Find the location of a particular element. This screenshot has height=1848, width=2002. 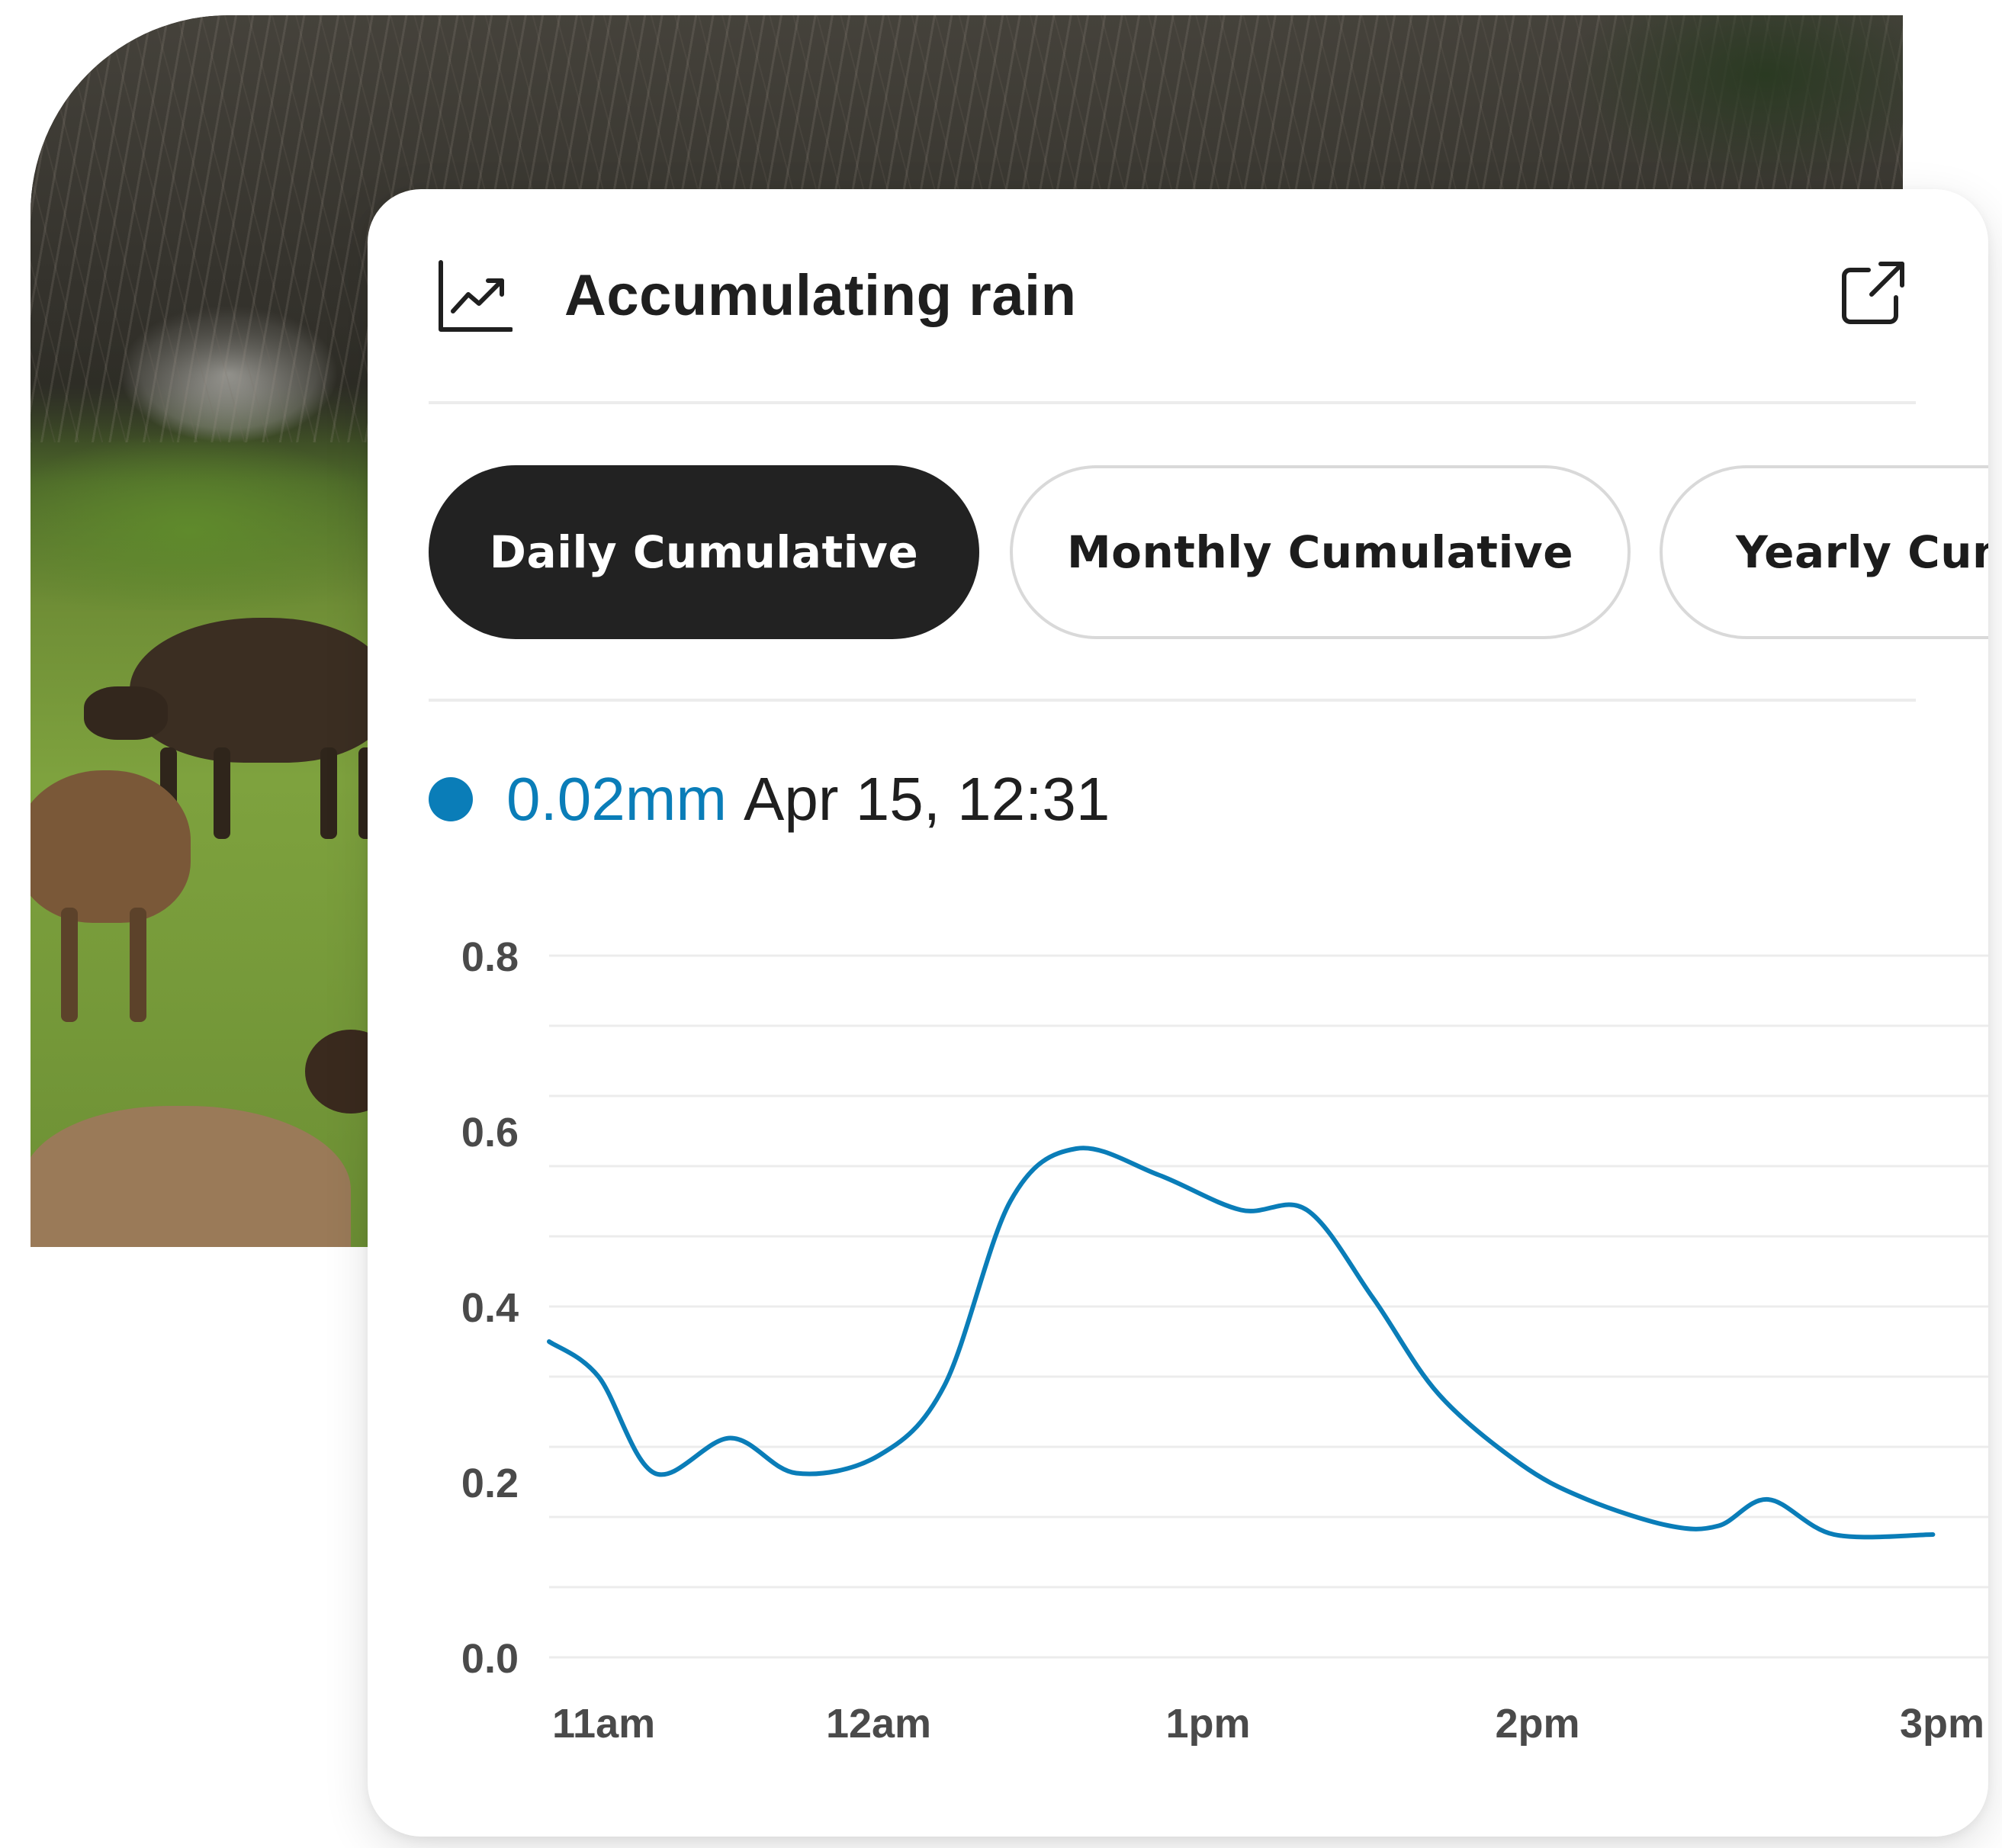

y-tick-label: 0.2 is located at coordinates (490, 1483).